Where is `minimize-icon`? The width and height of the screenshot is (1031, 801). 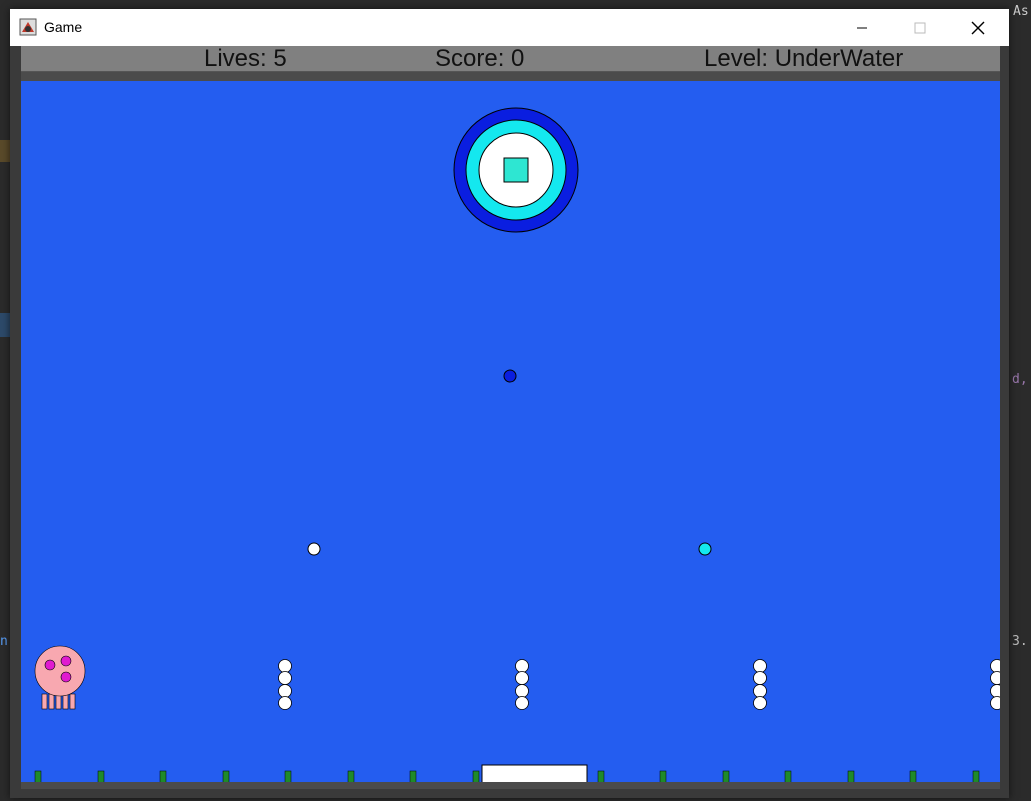
minimize-icon is located at coordinates (862, 27).